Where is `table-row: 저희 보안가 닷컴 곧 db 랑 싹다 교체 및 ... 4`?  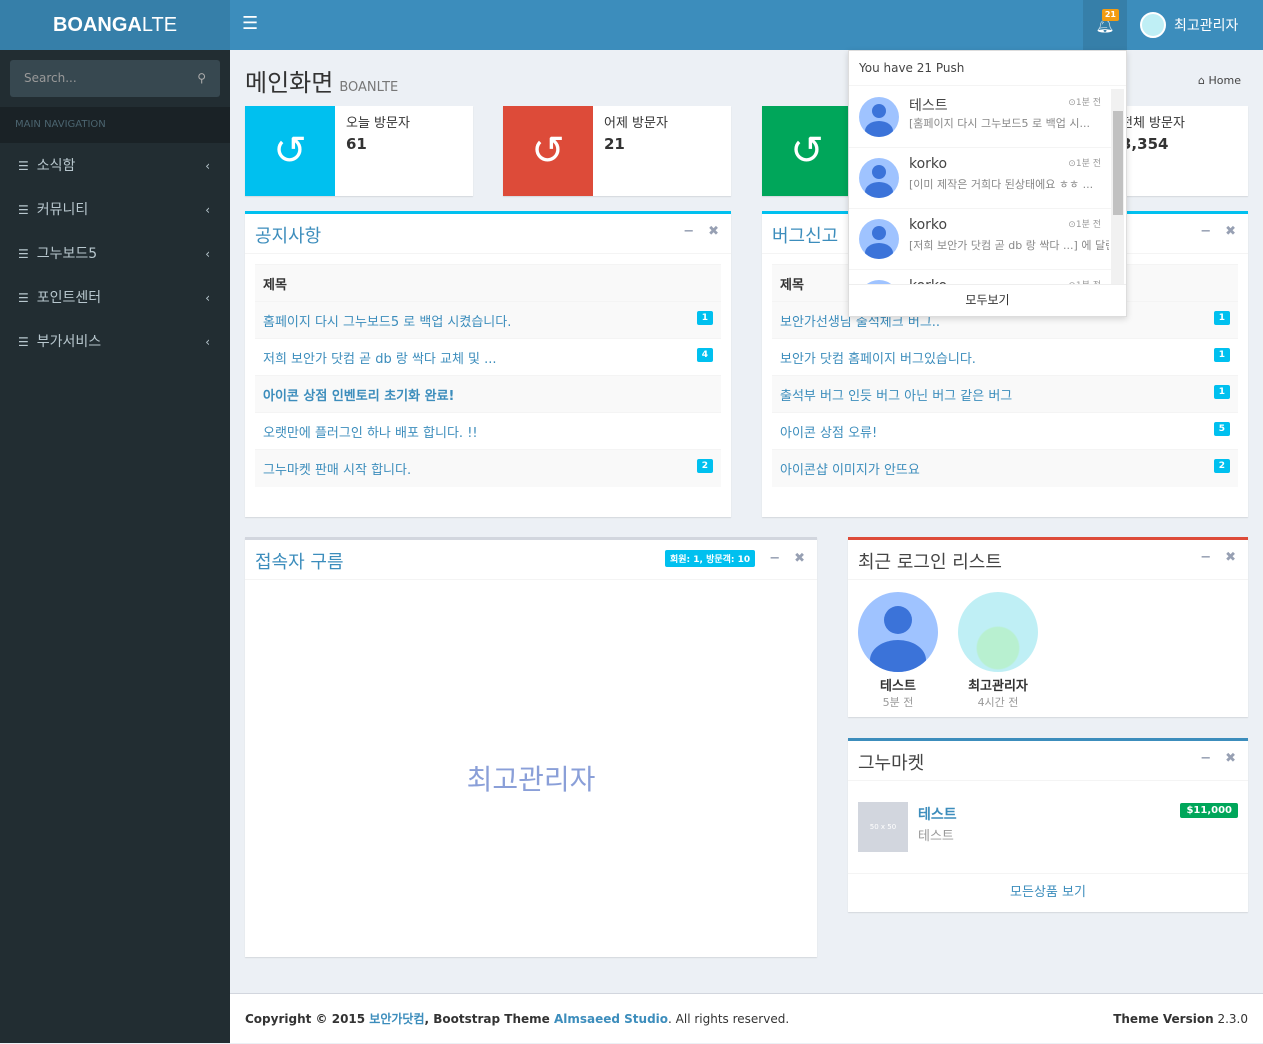 table-row: 저희 보안가 닷컴 곧 db 랑 싹다 교체 및 ... 4 is located at coordinates (488, 357).